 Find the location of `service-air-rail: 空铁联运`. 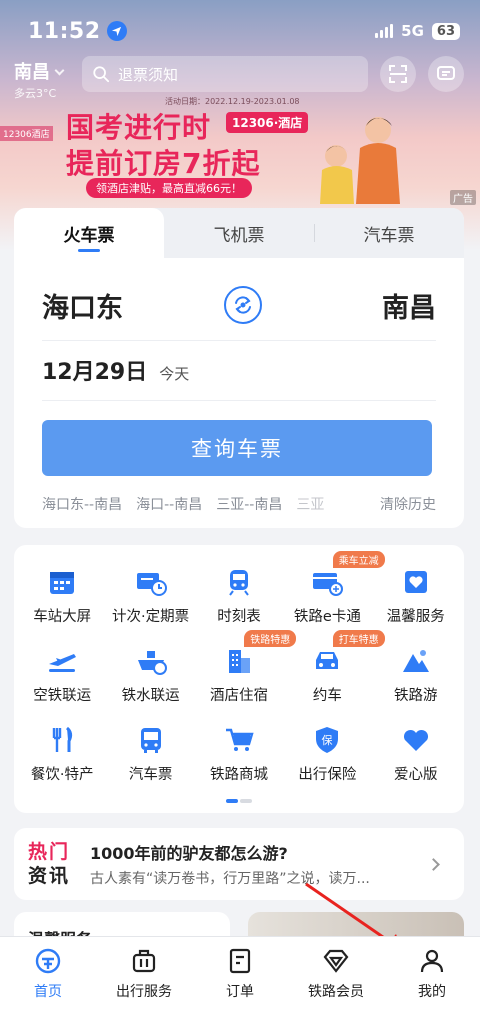

service-air-rail: 空铁联运 is located at coordinates (62, 674).